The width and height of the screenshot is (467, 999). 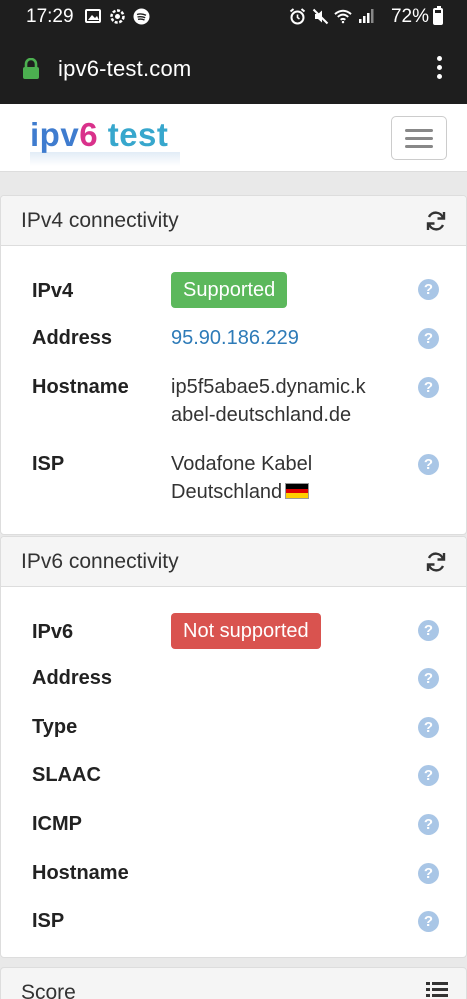 What do you see at coordinates (100, 220) in the screenshot?
I see `ipv4-panel-title: IPv4 connectivity` at bounding box center [100, 220].